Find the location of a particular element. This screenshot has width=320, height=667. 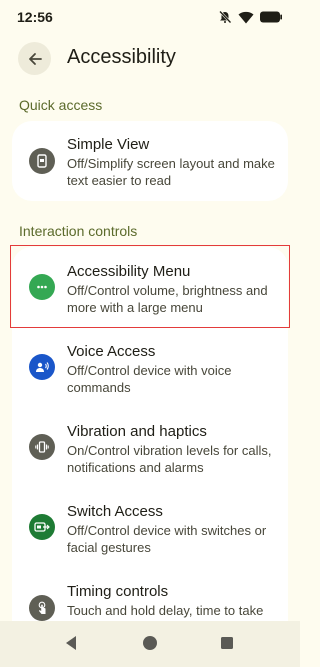

vibration-haptics-title: Vibration and haptics is located at coordinates (137, 431).